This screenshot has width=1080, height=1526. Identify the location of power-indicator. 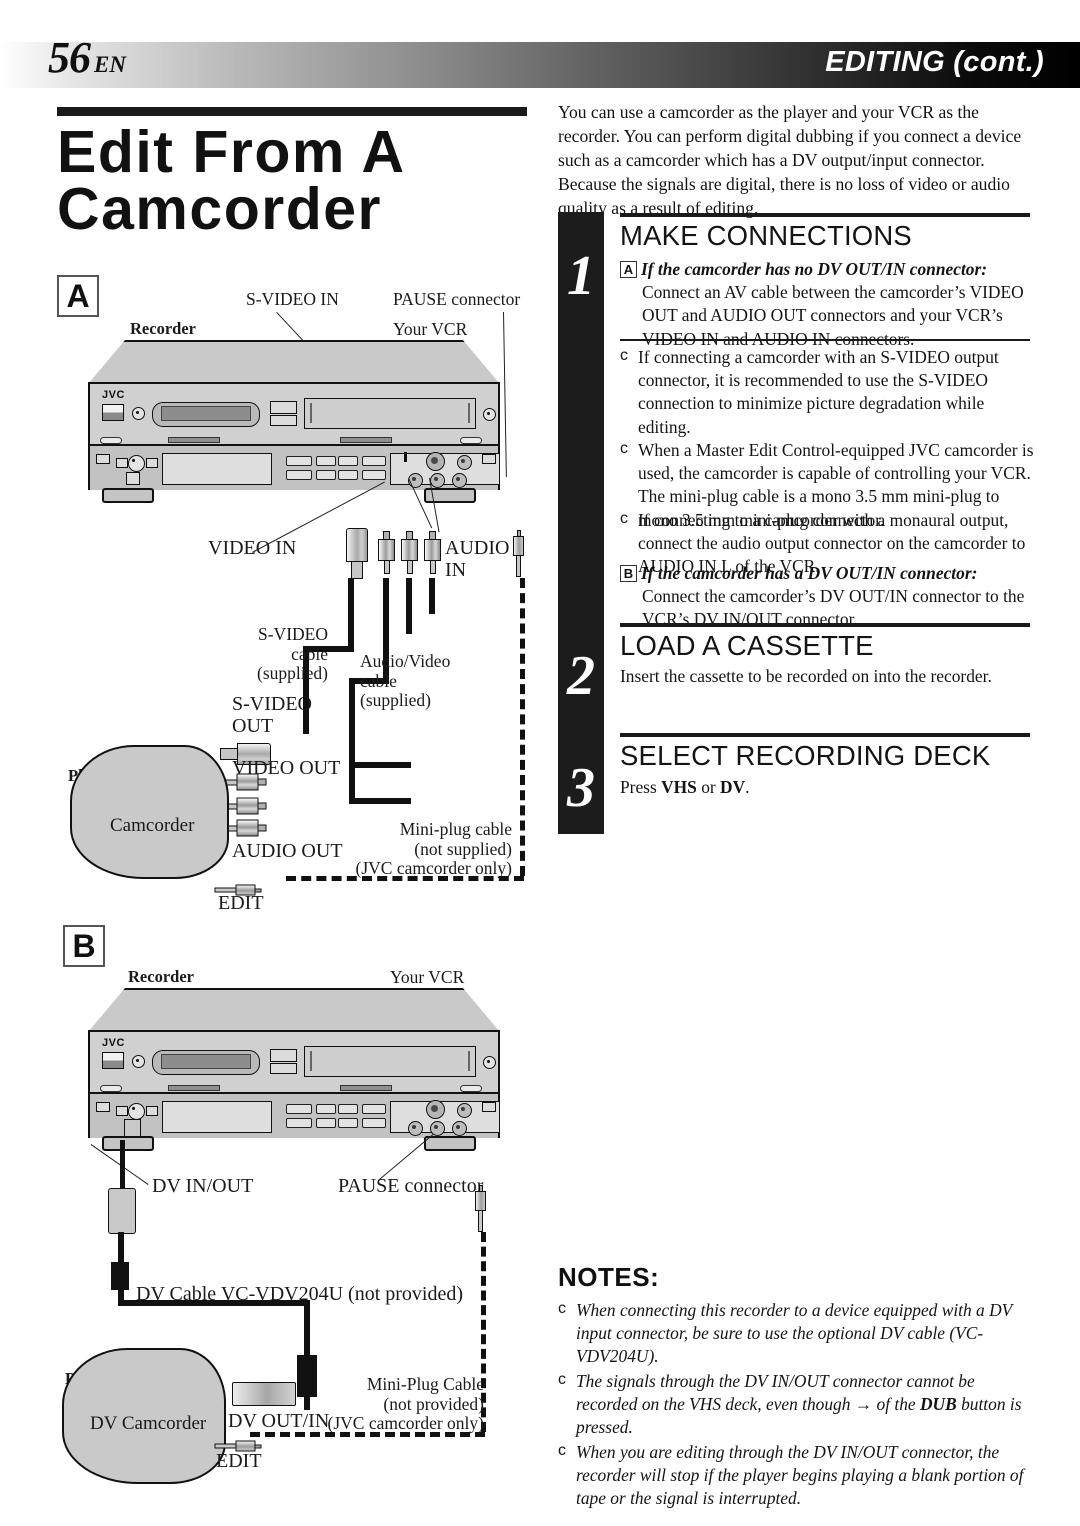
(138, 413).